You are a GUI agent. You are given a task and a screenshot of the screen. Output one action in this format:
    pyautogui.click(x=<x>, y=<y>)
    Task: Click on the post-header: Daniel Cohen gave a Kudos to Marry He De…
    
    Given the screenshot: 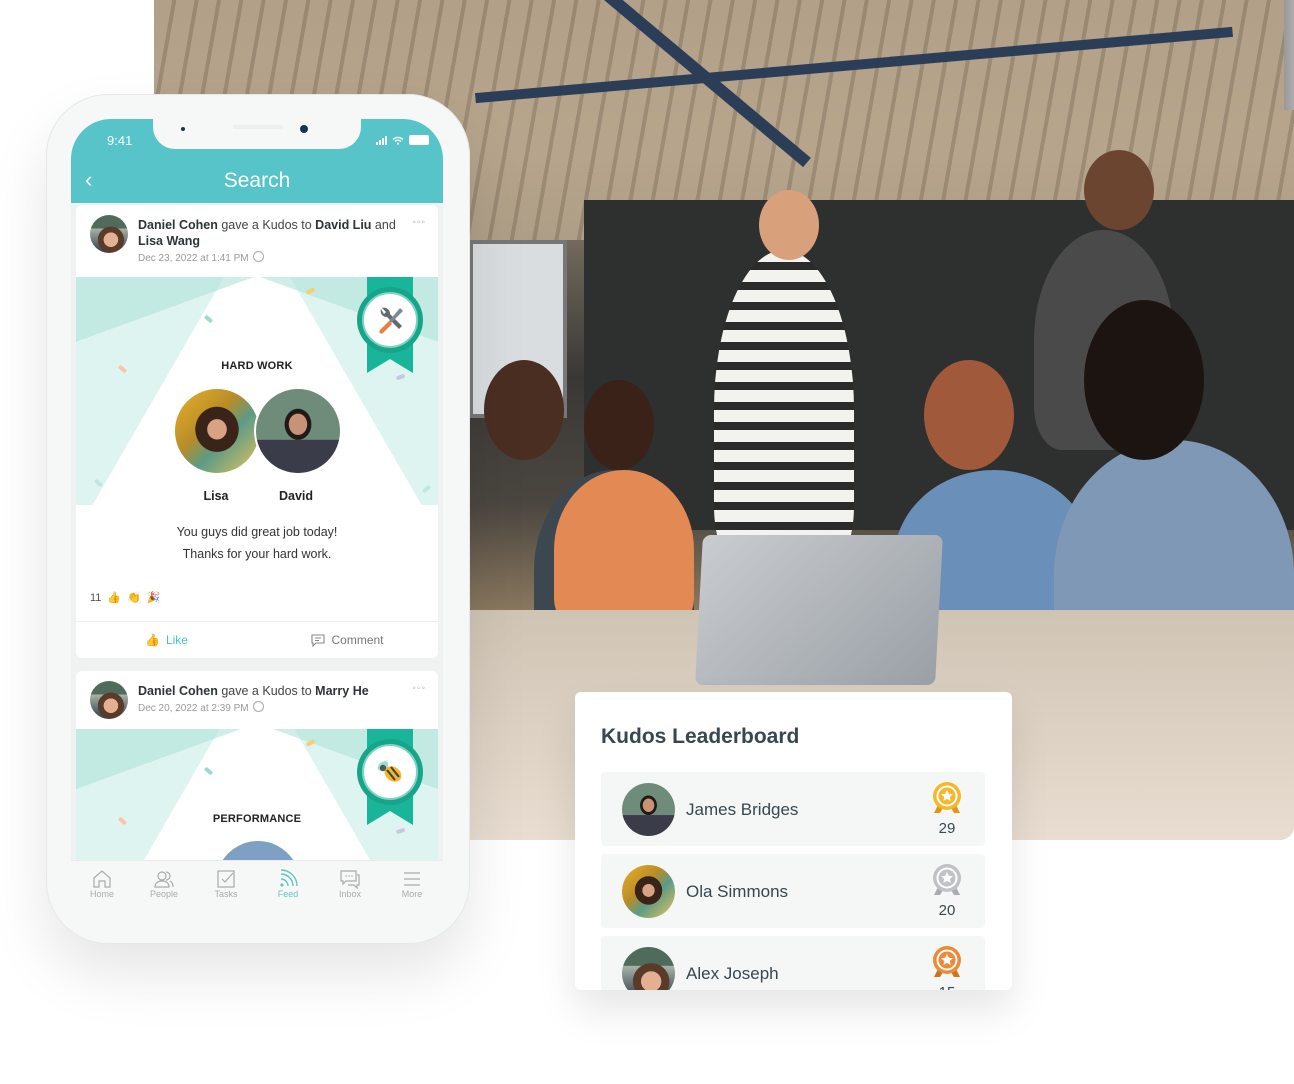 What is the action you would take?
    pyautogui.click(x=257, y=699)
    